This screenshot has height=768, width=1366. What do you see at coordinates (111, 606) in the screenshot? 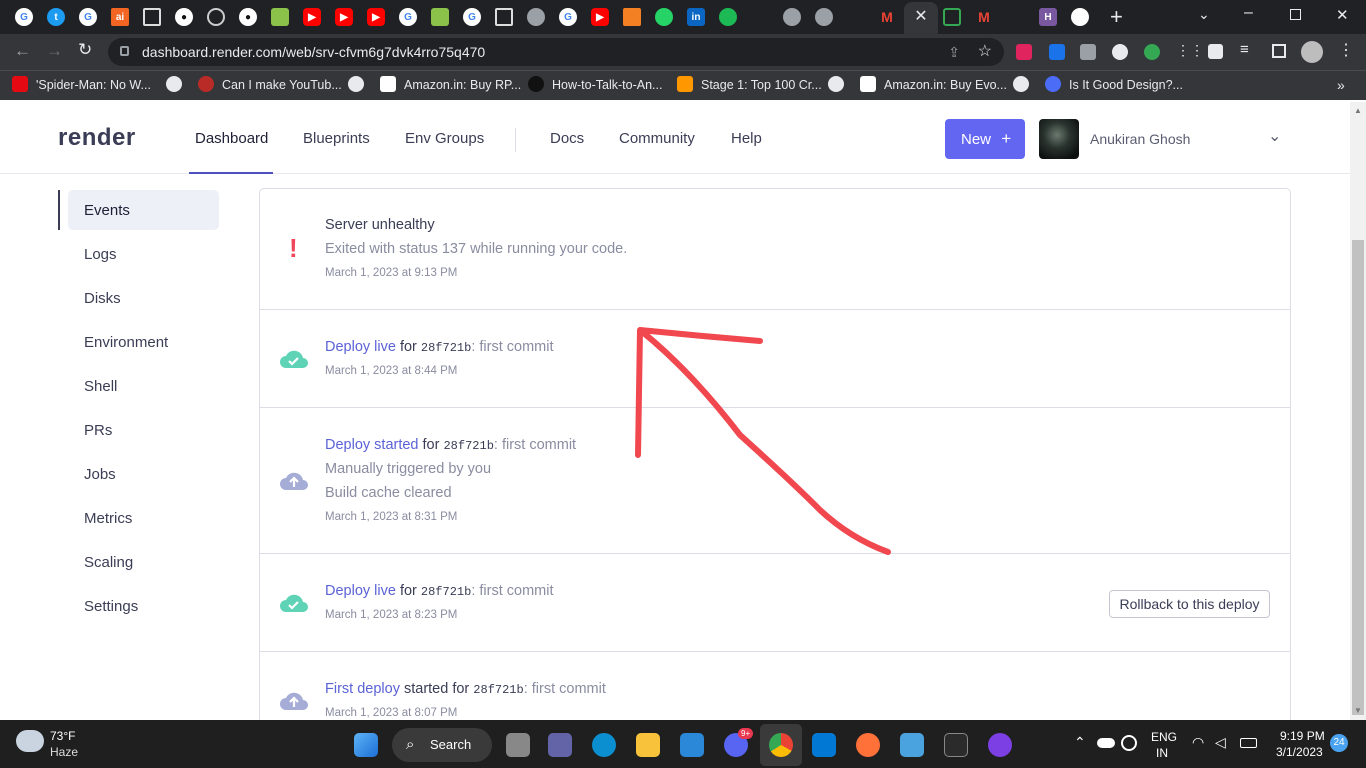
I see `sidebar-item-settings: Settings` at bounding box center [111, 606].